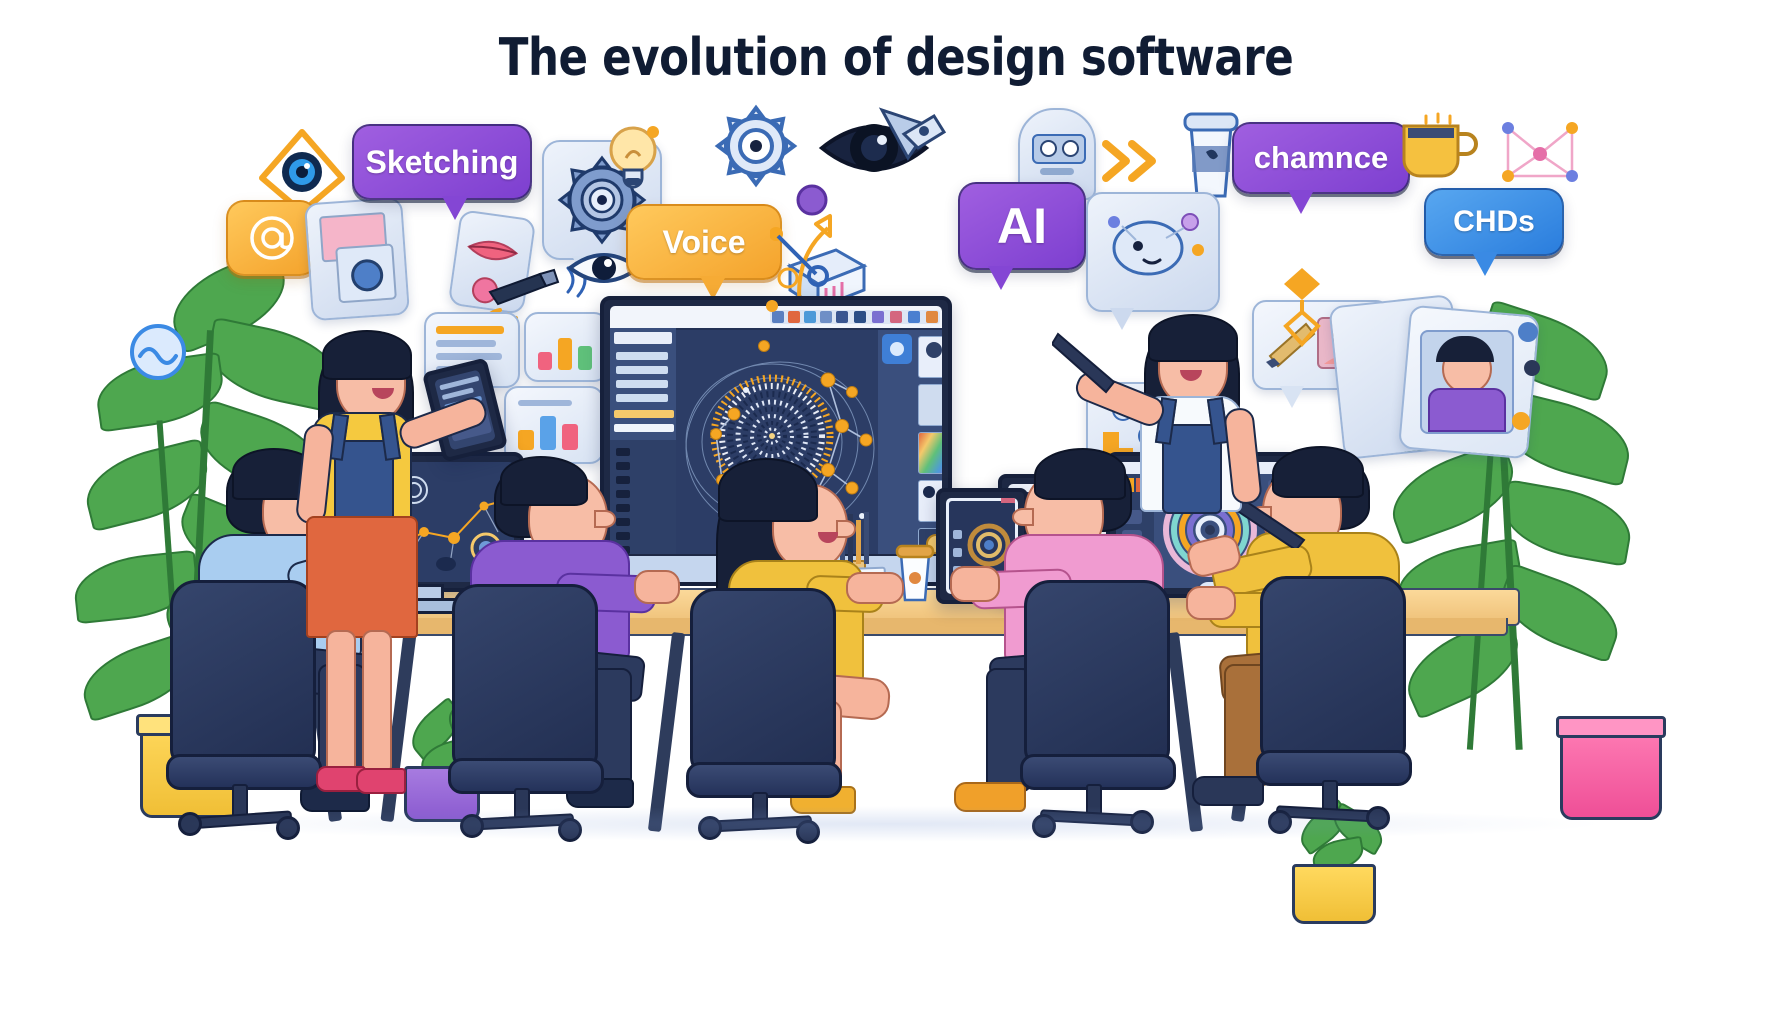  Describe the element at coordinates (272, 238) in the screenshot. I see `at-sign-icon` at that location.